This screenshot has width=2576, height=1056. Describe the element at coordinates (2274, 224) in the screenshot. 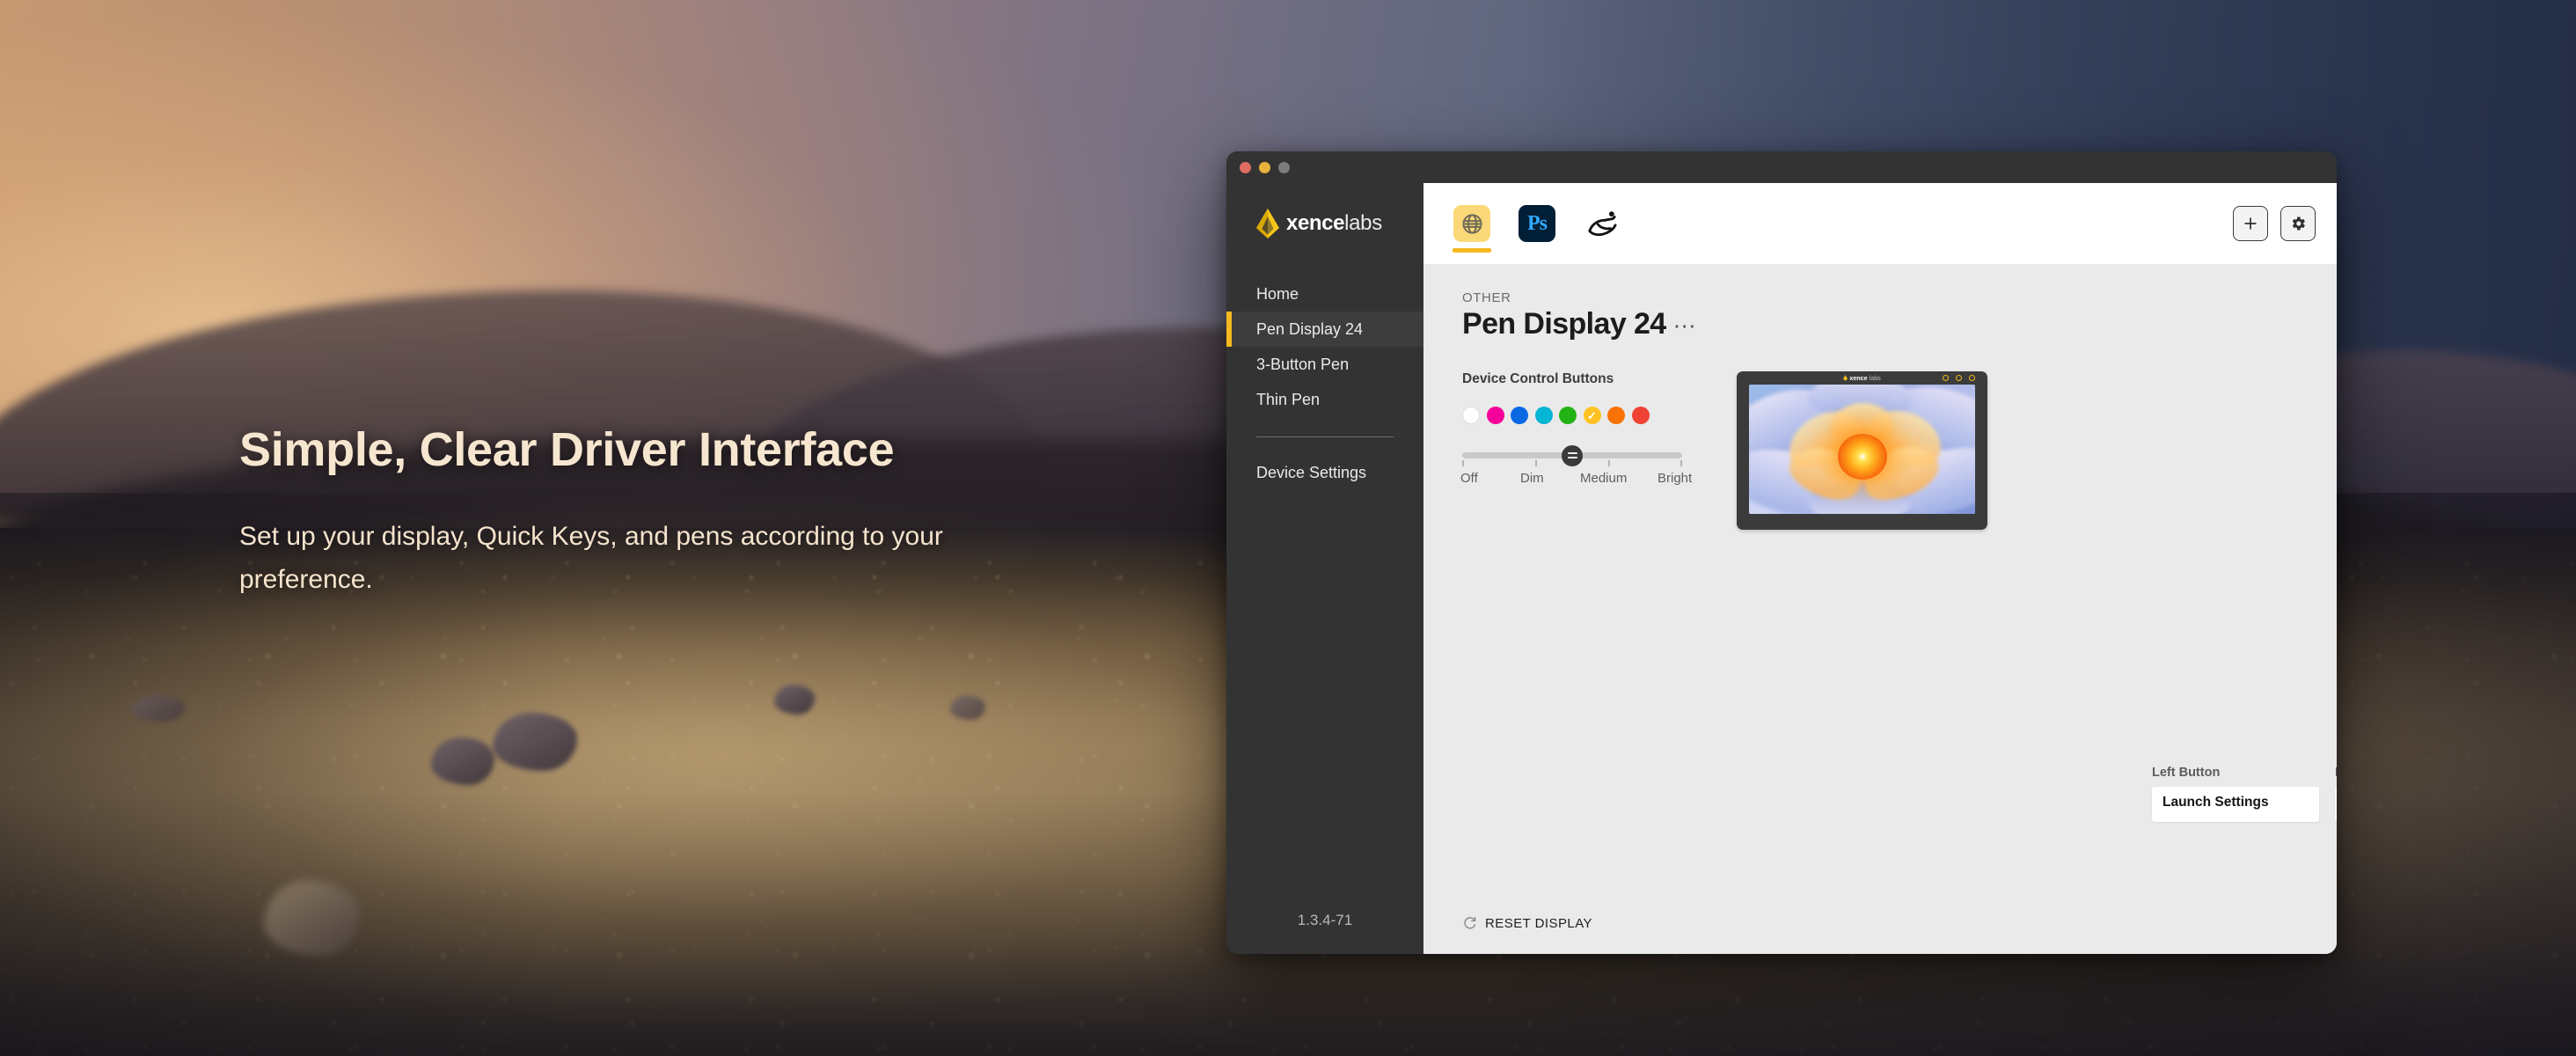

I see `toolbar-actions` at that location.